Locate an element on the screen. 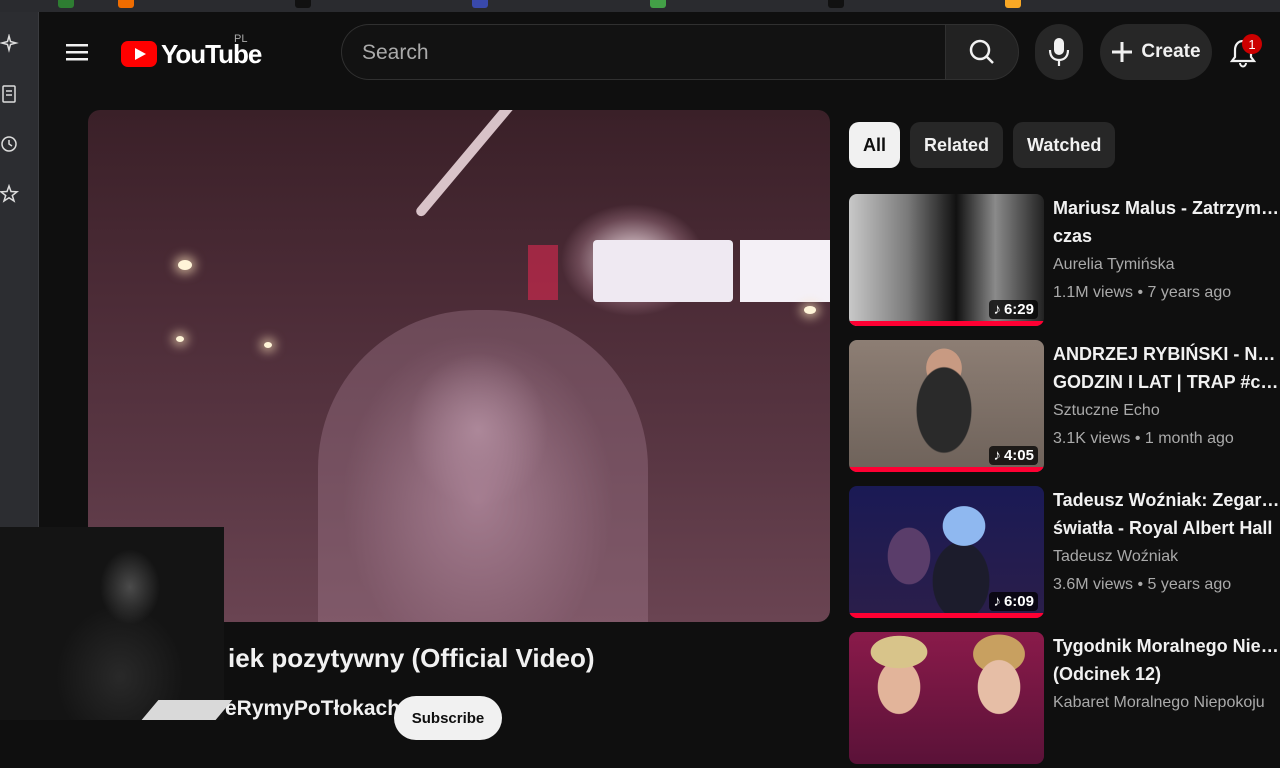 The height and width of the screenshot is (768, 1280). subscribe-label: Subscribe is located at coordinates (448, 718).